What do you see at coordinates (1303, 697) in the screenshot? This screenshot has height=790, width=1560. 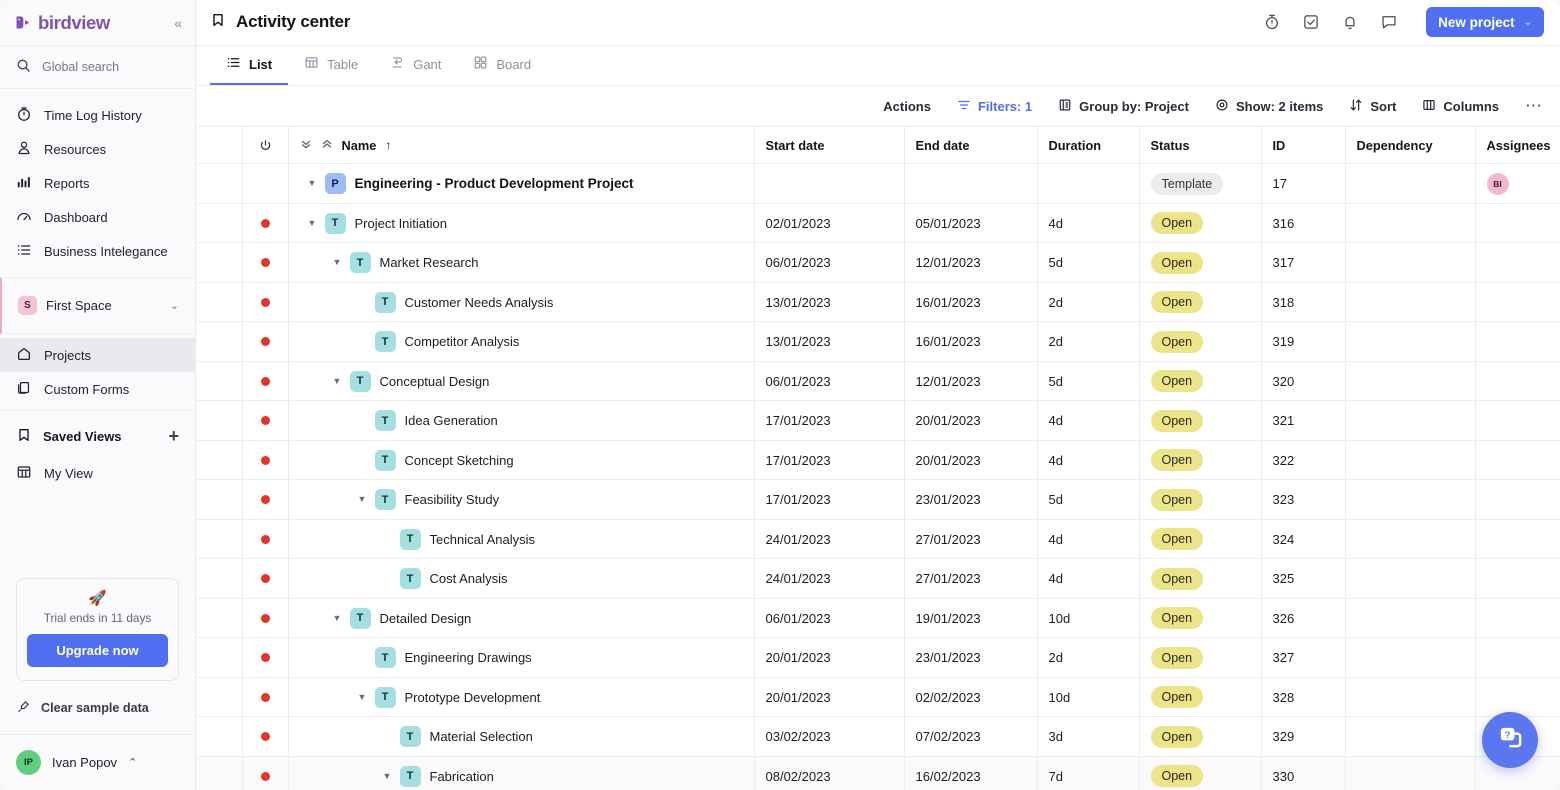 I see `row-id-cell: 328` at bounding box center [1303, 697].